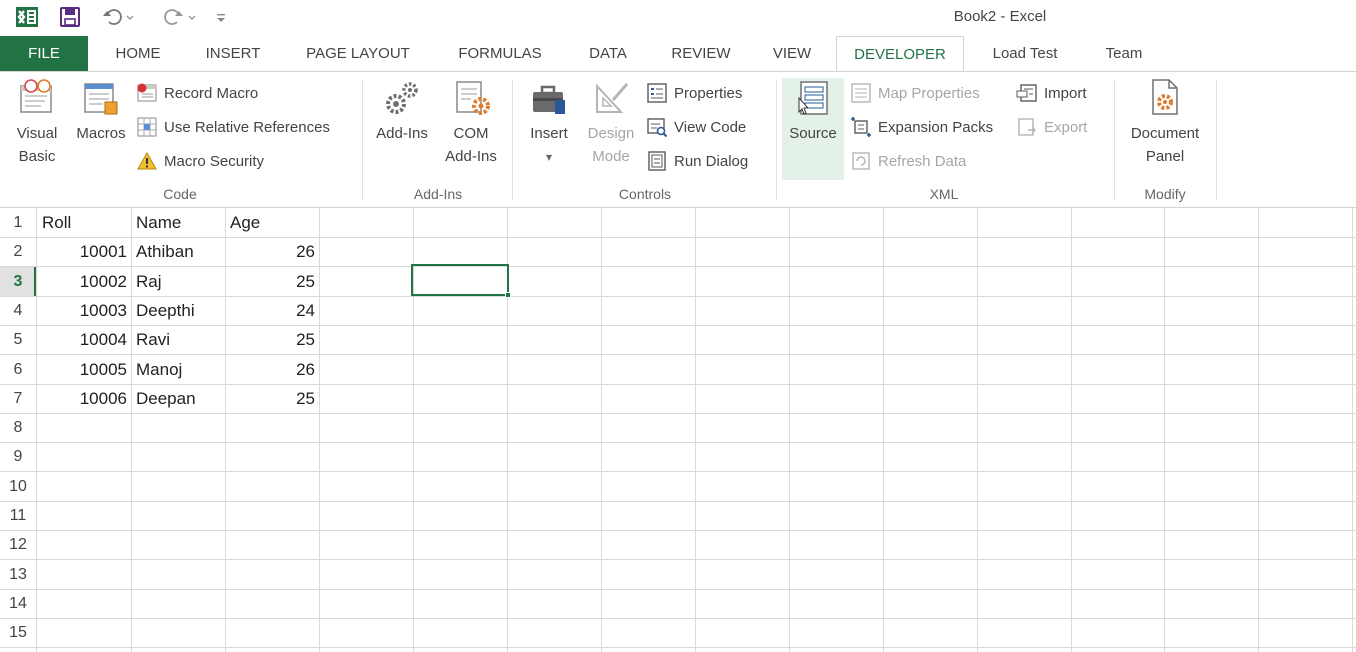 This screenshot has width=1356, height=652. Describe the element at coordinates (861, 93) in the screenshot. I see `map-properties-icon` at that location.